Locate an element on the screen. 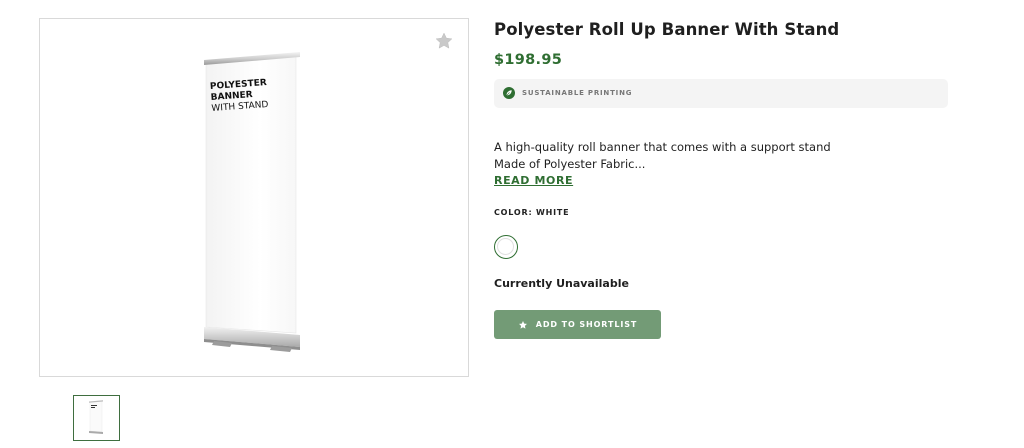  product-image: POLYESTER BANNER WITH STAND is located at coordinates (252, 202).